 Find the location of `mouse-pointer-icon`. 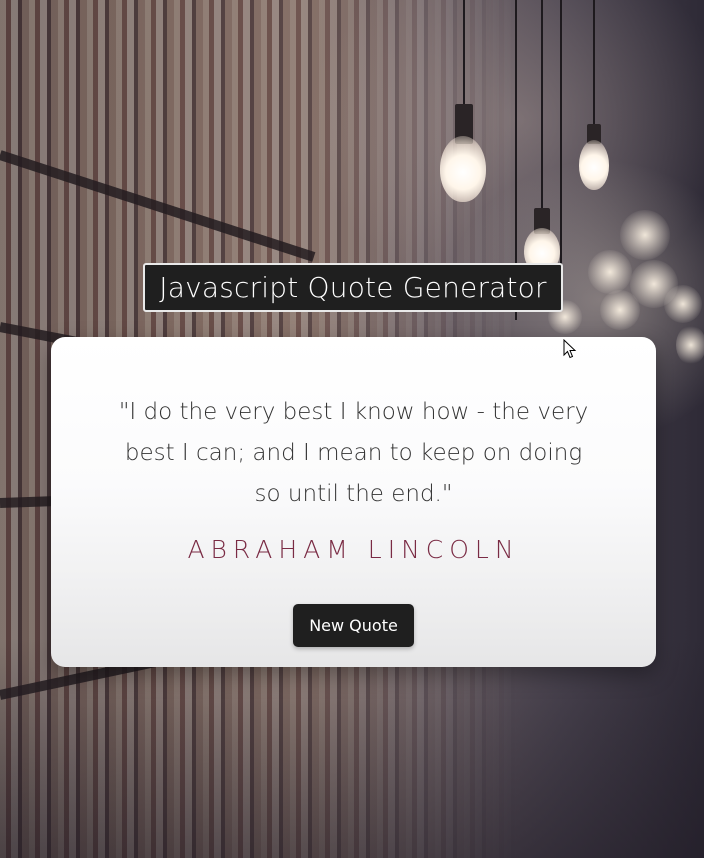

mouse-pointer-icon is located at coordinates (570, 349).